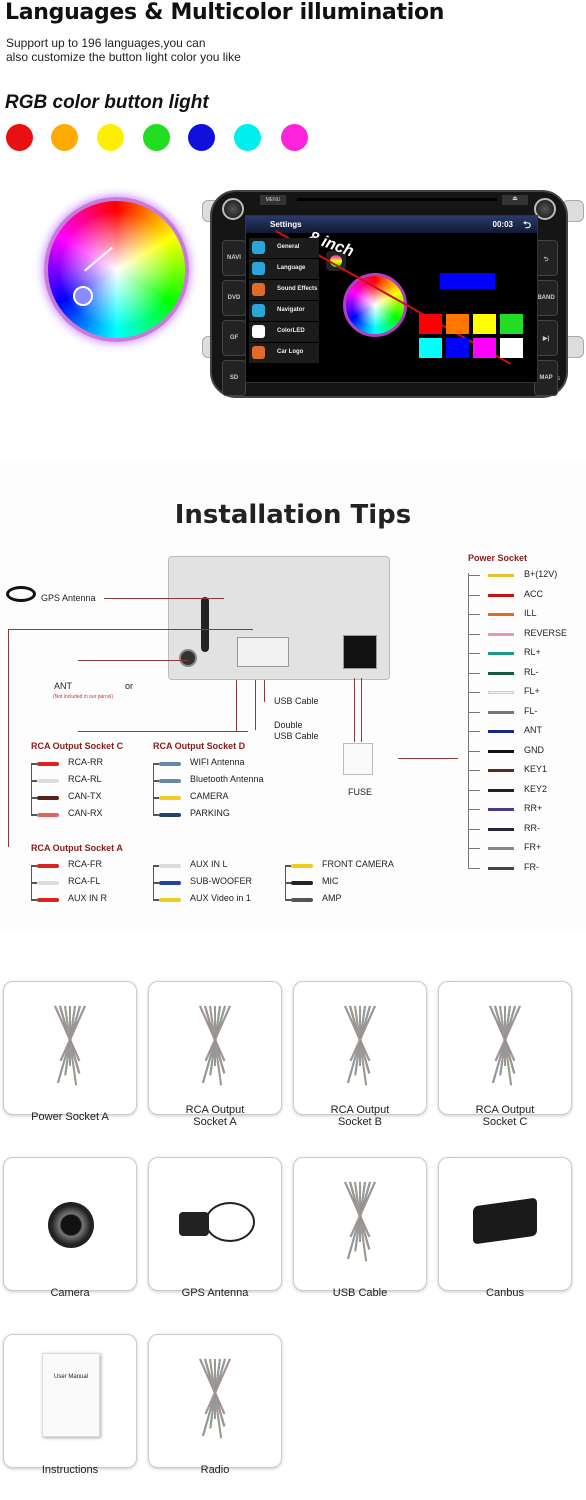 Image resolution: width=586 pixels, height=1500 pixels. I want to click on power-wire-label: B+(12V), so click(541, 574).